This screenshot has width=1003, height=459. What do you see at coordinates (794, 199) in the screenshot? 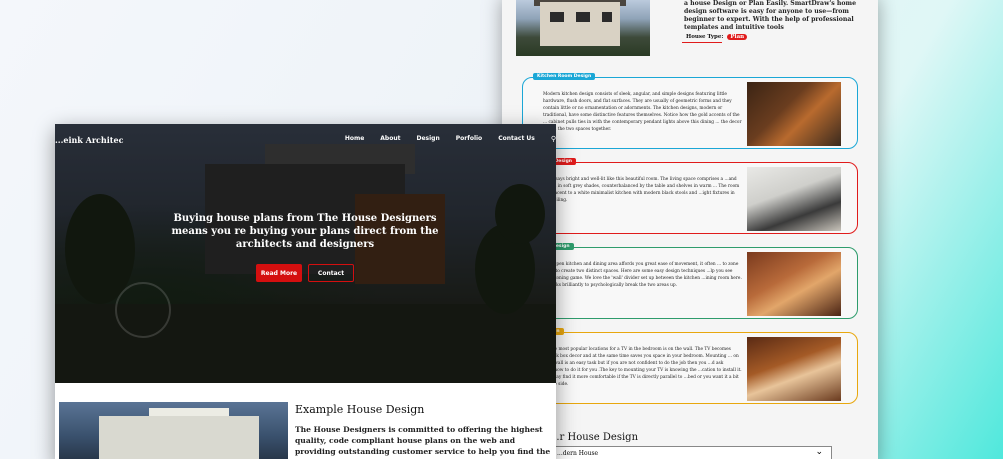
I see `living-room-image` at bounding box center [794, 199].